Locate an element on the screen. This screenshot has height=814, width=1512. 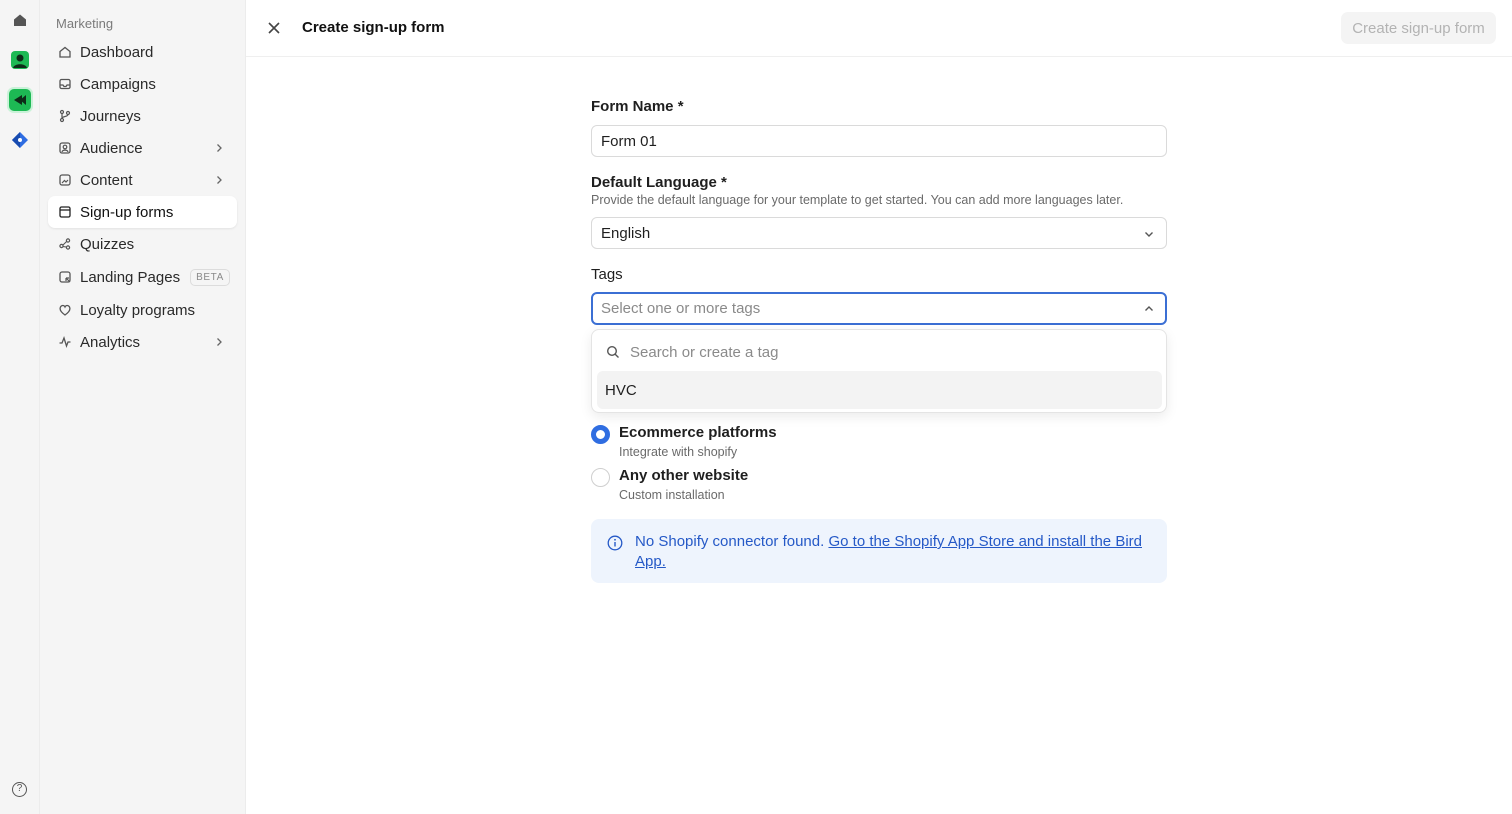
heart-icon is located at coordinates (65, 310).